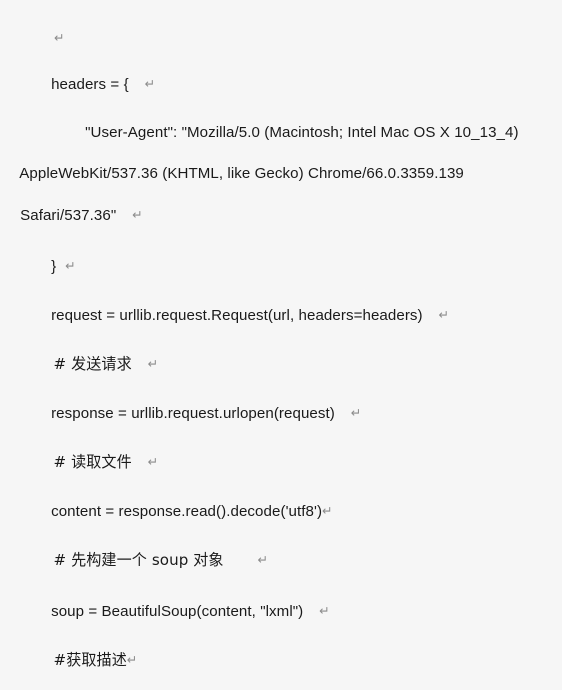 Image resolution: width=562 pixels, height=690 pixels. I want to click on line-text: # 发送请求, so click(92, 364).